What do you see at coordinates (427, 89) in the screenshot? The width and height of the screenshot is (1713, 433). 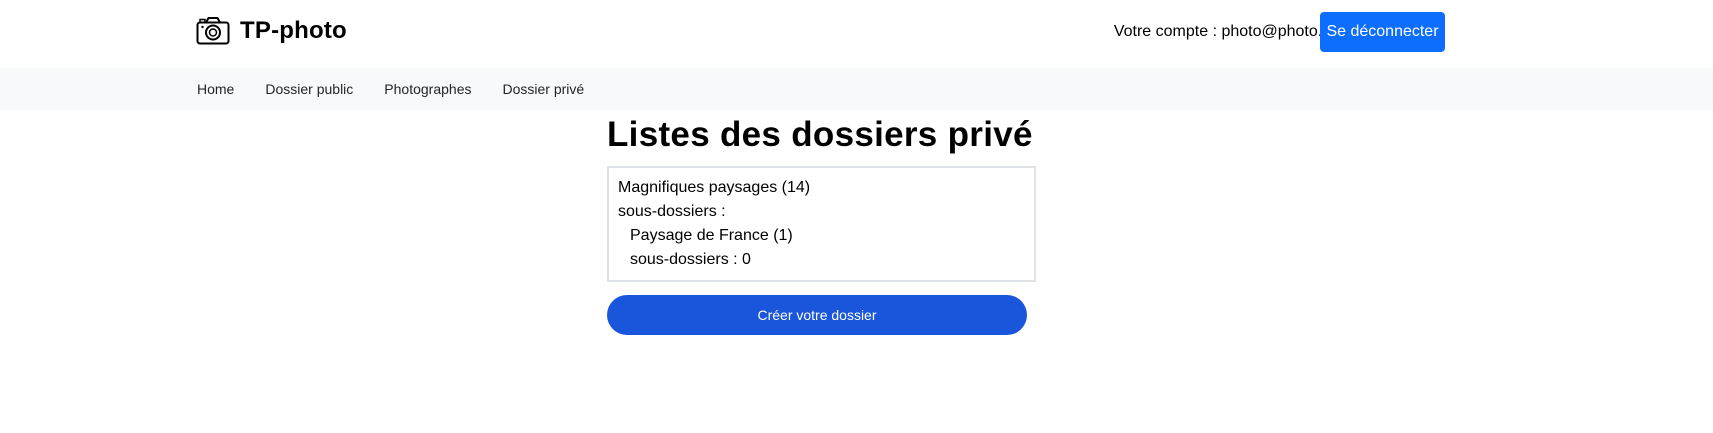 I see `nav-item-photographes: Photographes` at bounding box center [427, 89].